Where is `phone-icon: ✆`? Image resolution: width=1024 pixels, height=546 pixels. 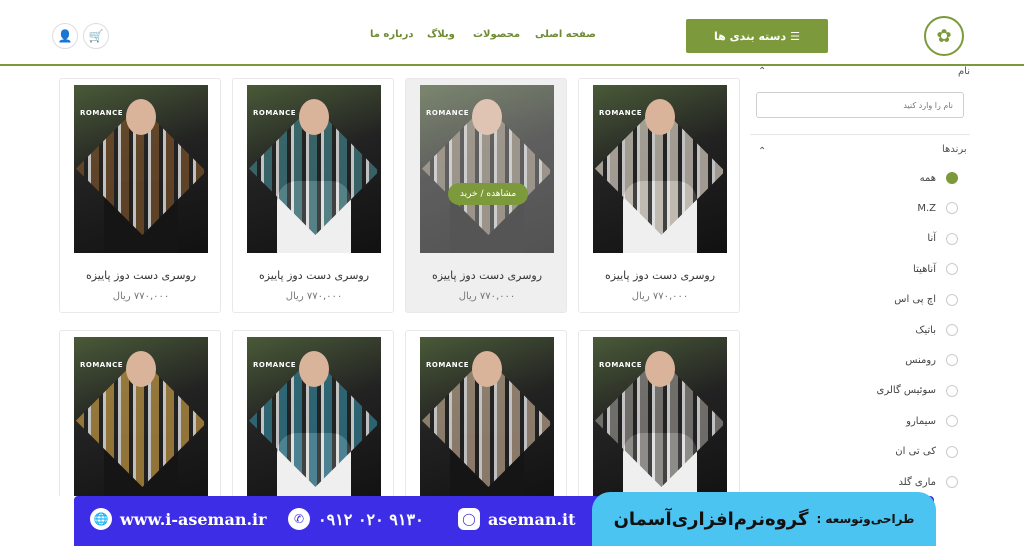 phone-icon: ✆ is located at coordinates (299, 519).